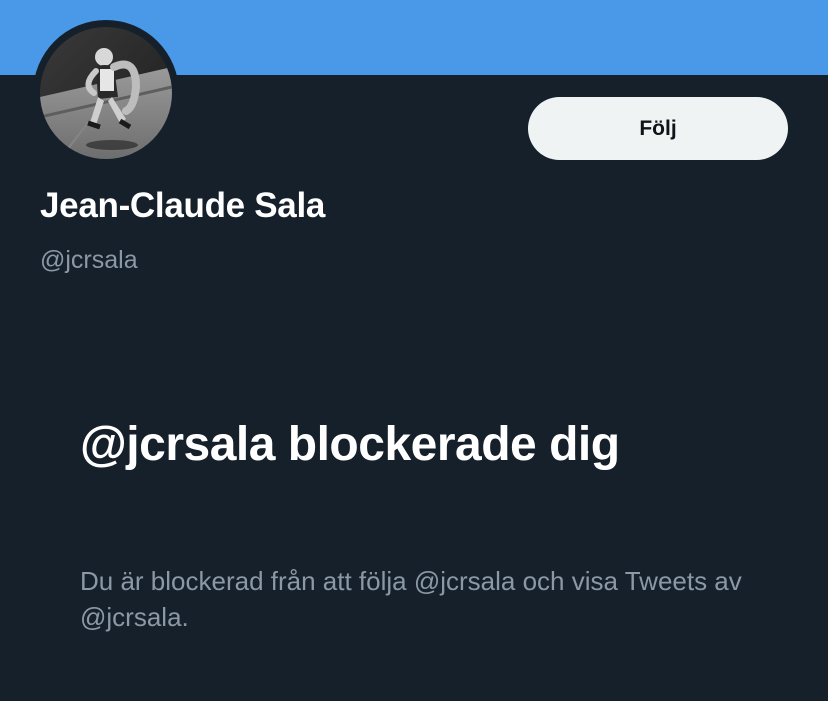 This screenshot has width=828, height=701. Describe the element at coordinates (350, 444) in the screenshot. I see `blocked-title: @jcrsala blockerade dig` at that location.